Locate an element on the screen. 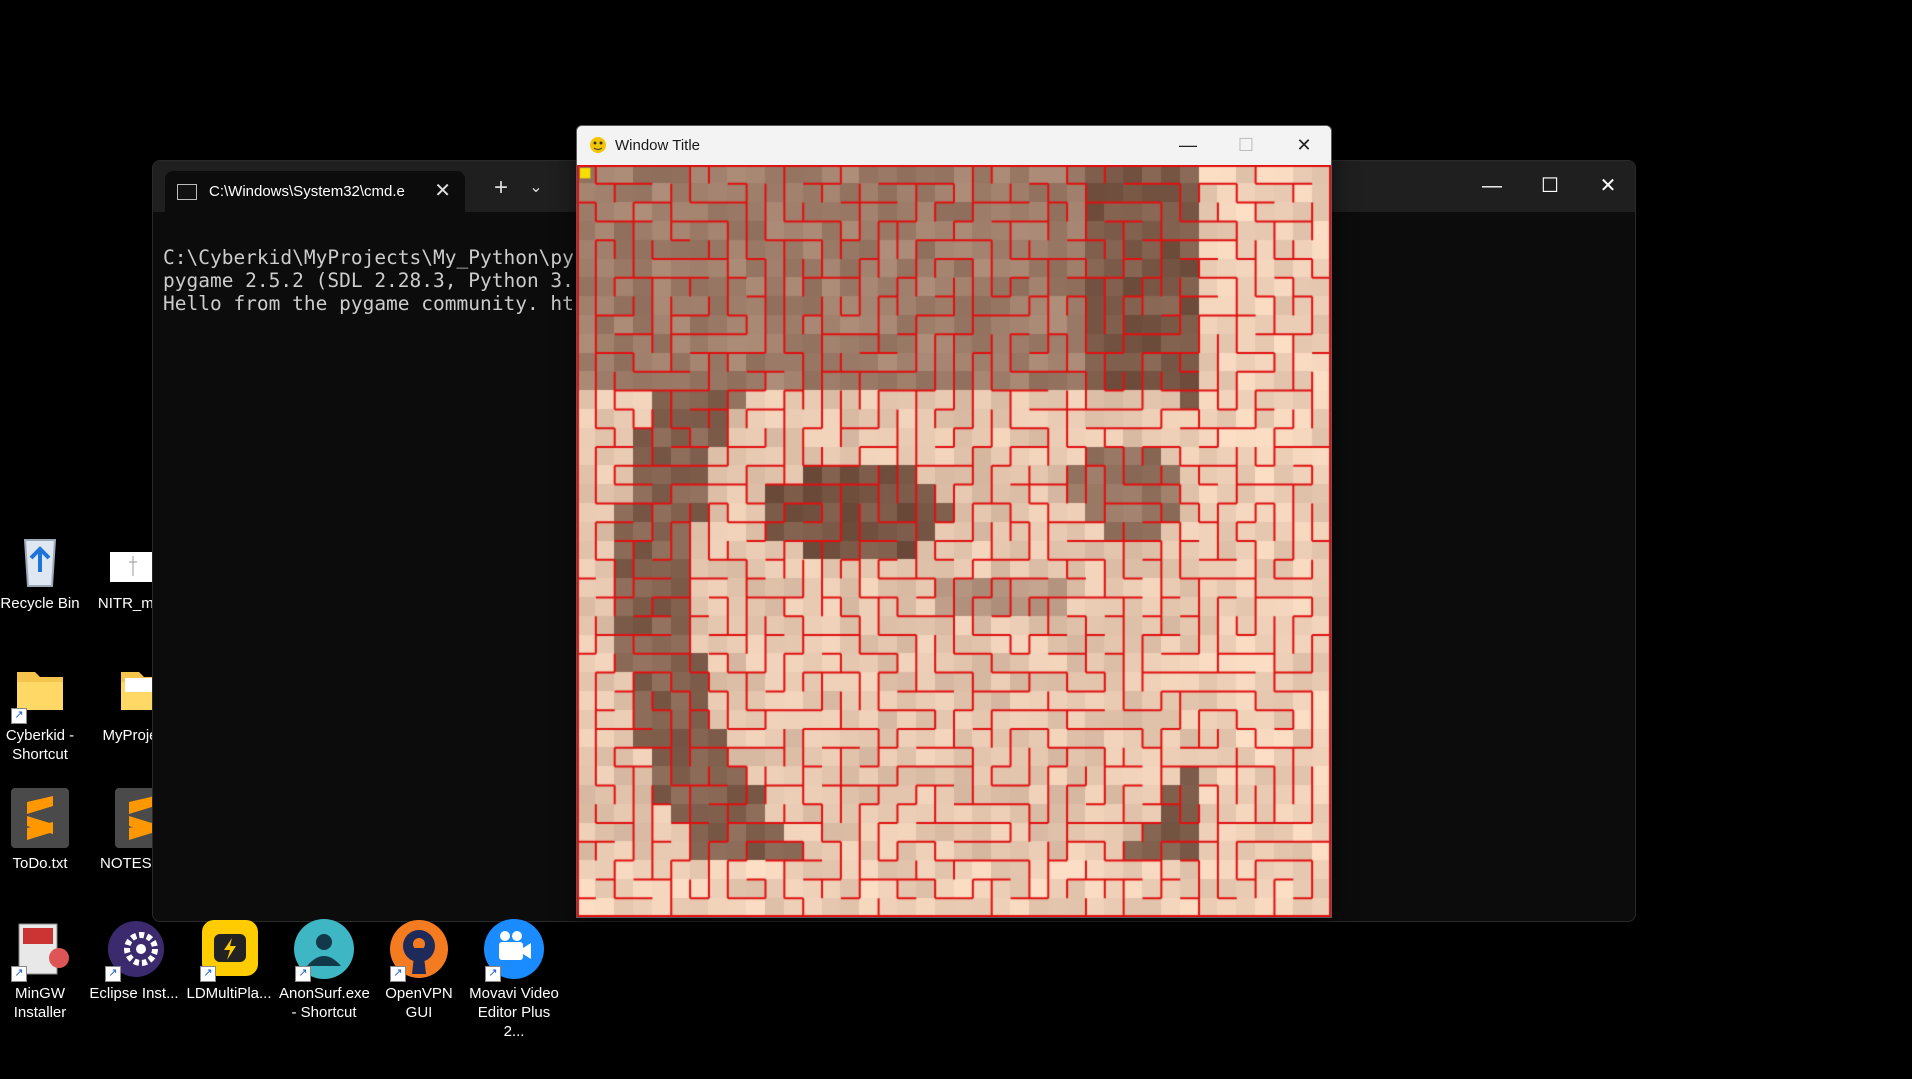  desktop-icon-label: Recycle Bin is located at coordinates (40, 603).